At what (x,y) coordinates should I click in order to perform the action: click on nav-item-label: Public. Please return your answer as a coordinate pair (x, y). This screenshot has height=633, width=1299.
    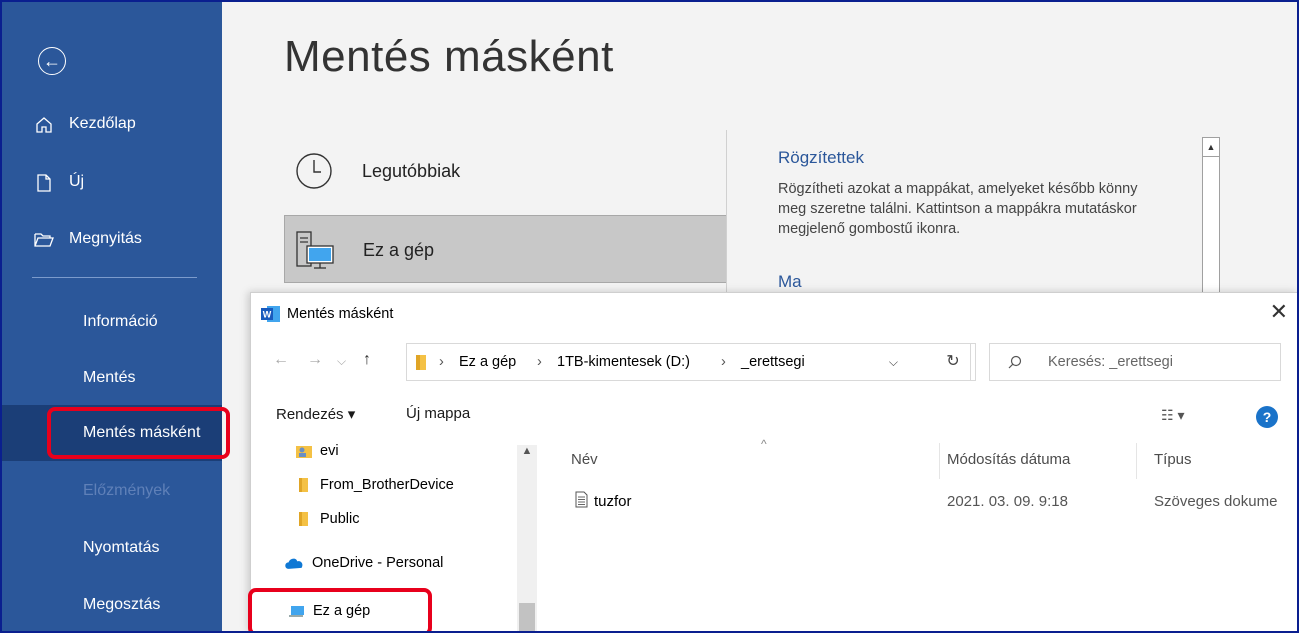
    Looking at the image, I should click on (340, 519).